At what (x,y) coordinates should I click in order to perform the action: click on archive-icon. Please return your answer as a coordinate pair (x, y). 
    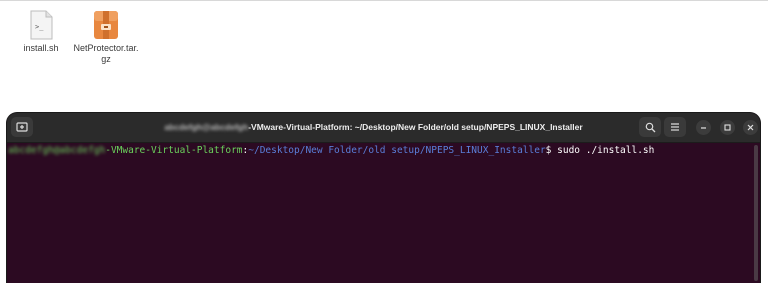
    Looking at the image, I should click on (106, 25).